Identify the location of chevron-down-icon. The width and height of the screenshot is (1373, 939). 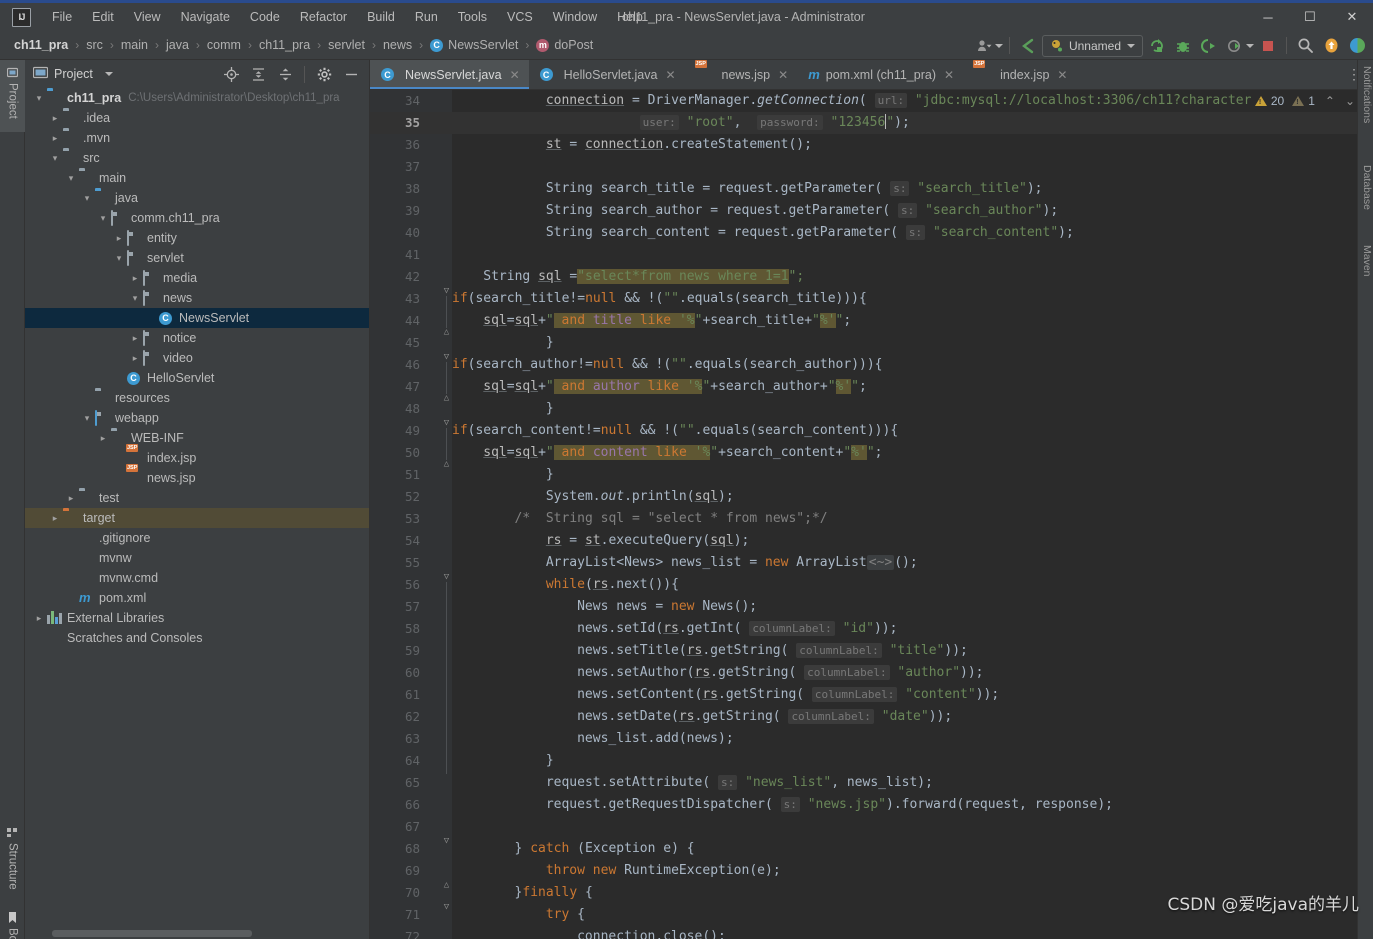
(108, 74).